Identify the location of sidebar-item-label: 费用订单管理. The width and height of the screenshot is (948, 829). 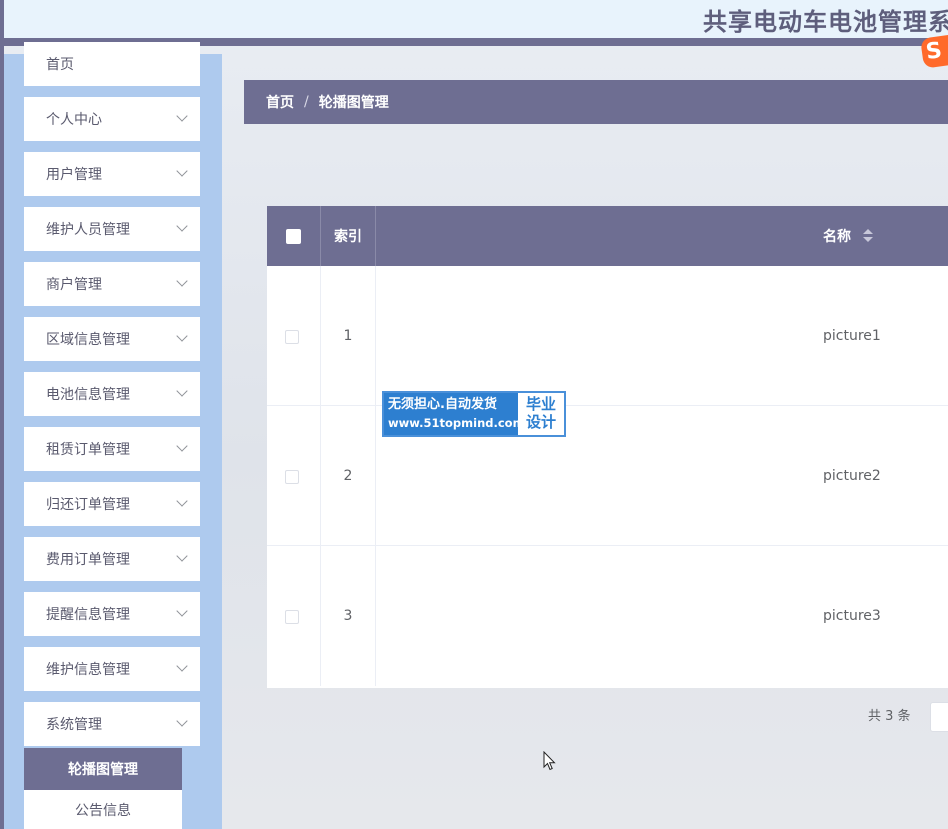
(88, 560).